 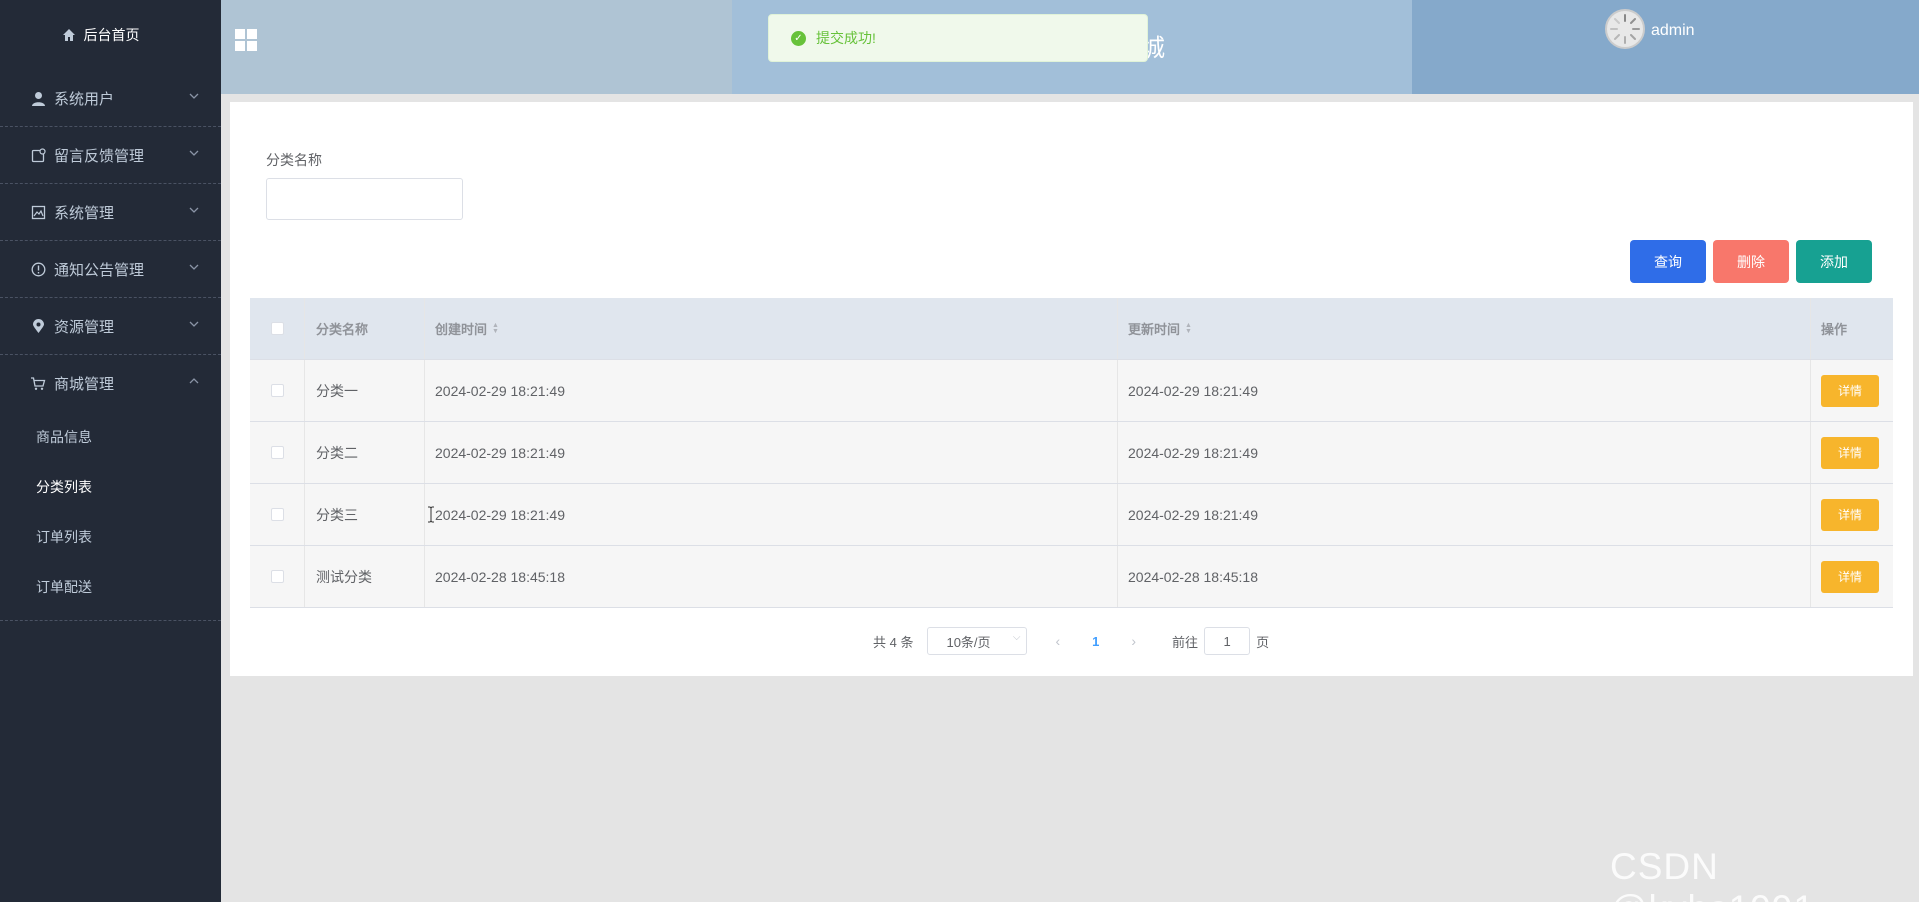 I want to click on sidebar-item-label: 系统管理, so click(x=84, y=213).